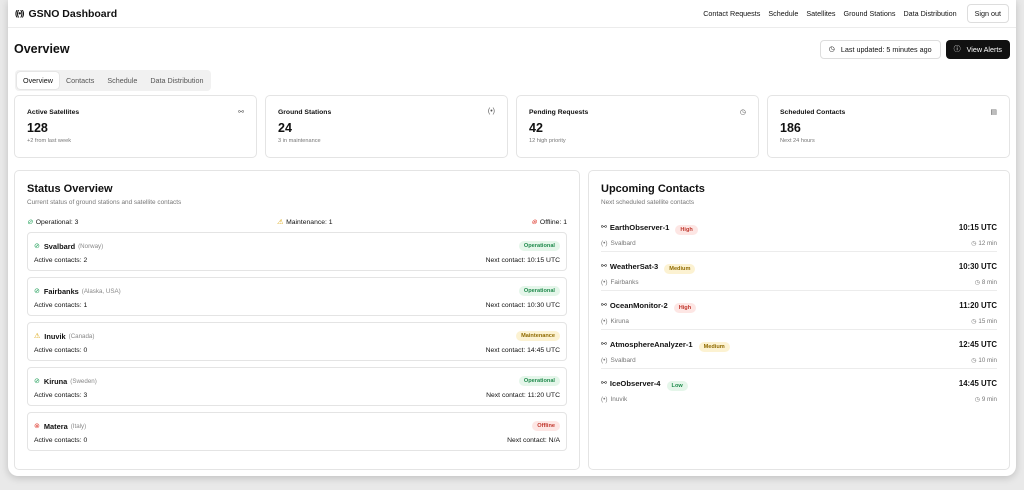  What do you see at coordinates (623, 243) in the screenshot?
I see `contact-station: Svalbard` at bounding box center [623, 243].